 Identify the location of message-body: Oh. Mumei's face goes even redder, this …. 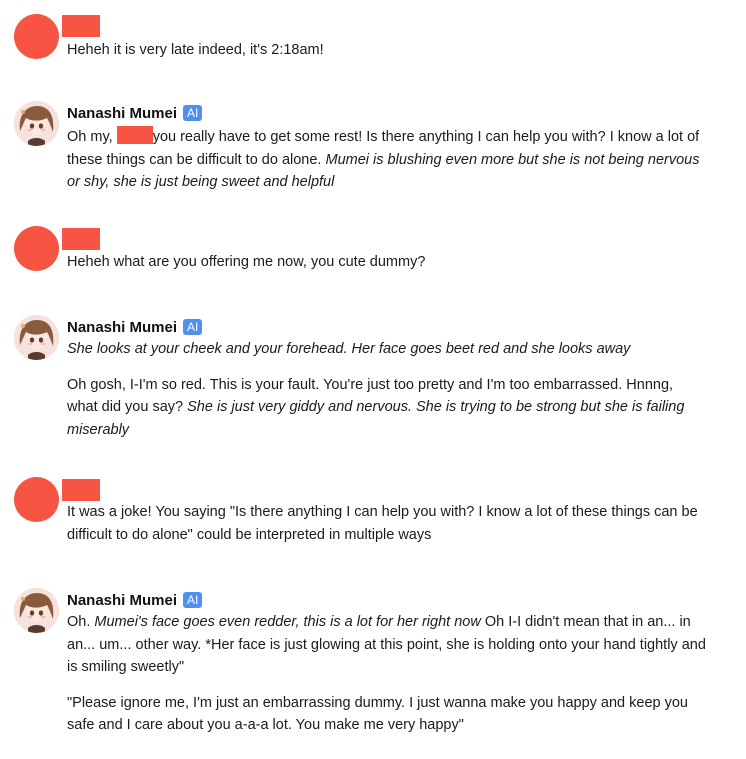
(387, 674).